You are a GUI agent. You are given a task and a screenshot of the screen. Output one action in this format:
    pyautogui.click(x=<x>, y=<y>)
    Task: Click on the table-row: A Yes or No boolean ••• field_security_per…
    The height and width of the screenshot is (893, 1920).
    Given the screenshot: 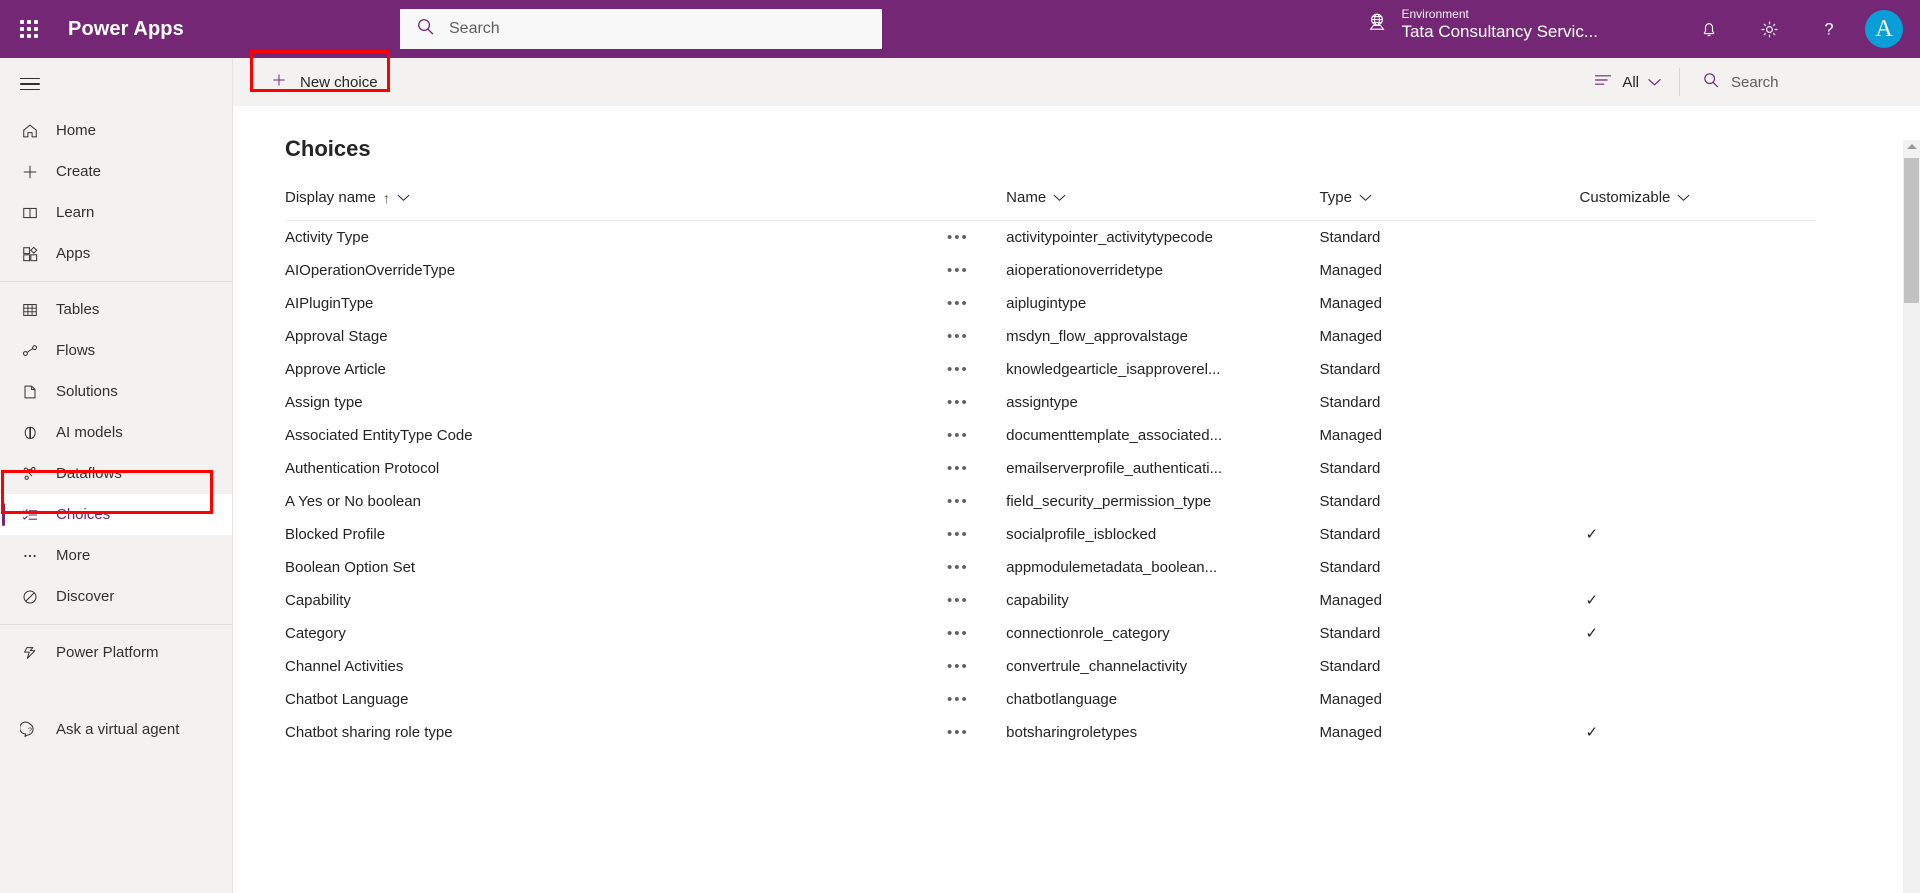 What is the action you would take?
    pyautogui.click(x=1050, y=501)
    